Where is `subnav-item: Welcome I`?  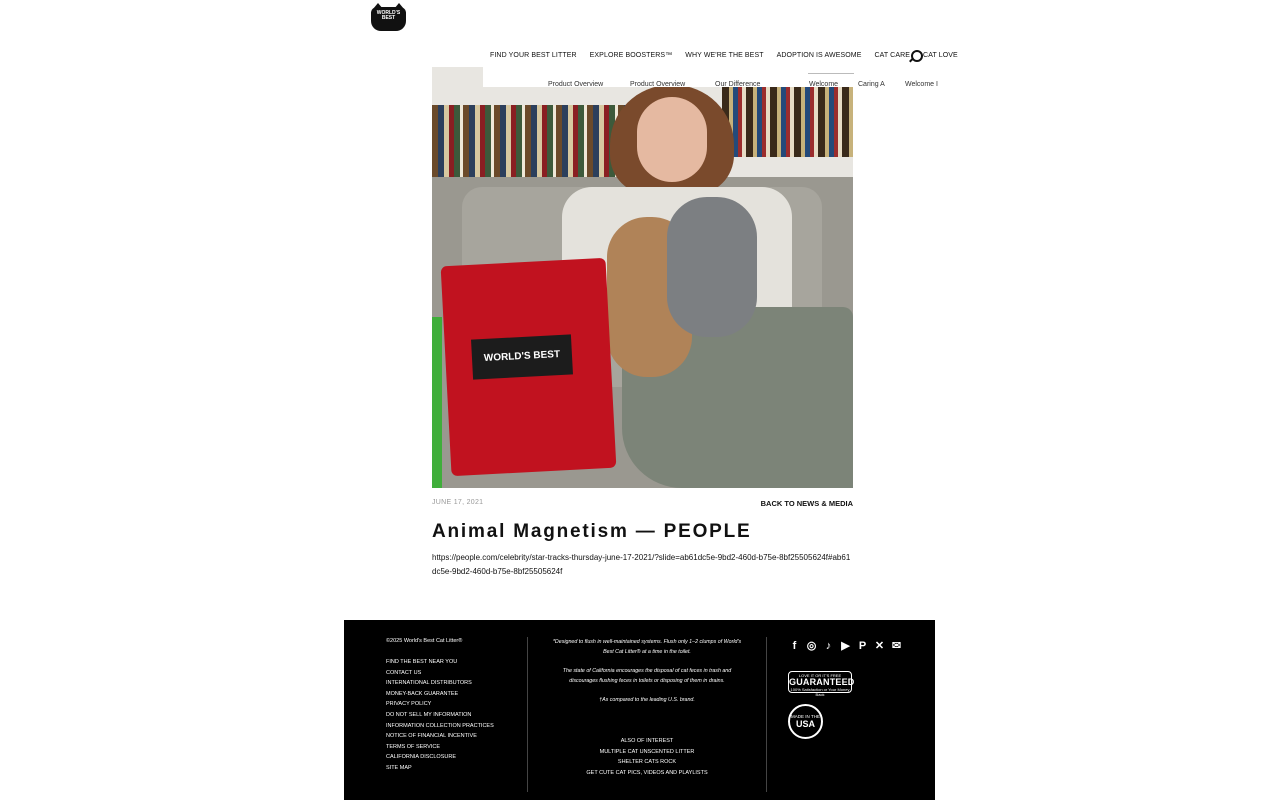
subnav-item: Welcome I is located at coordinates (921, 84).